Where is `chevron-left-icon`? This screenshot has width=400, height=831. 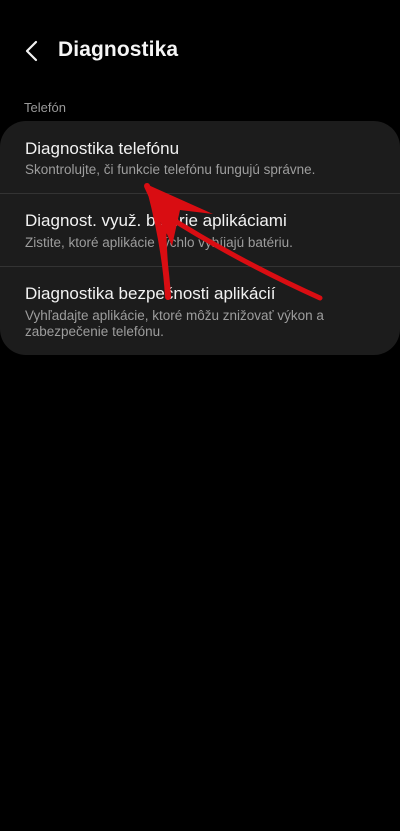 chevron-left-icon is located at coordinates (31, 51).